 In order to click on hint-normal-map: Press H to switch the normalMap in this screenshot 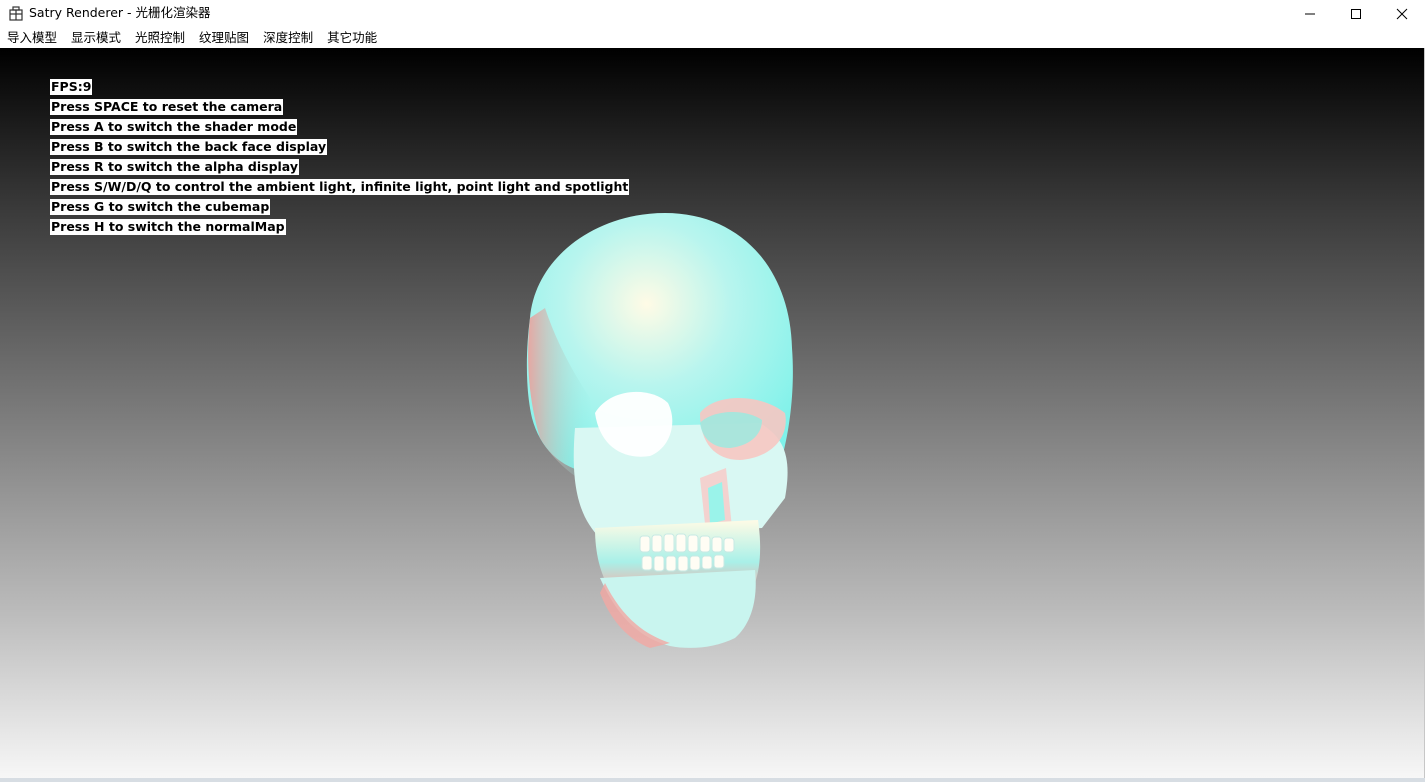, I will do `click(168, 227)`.